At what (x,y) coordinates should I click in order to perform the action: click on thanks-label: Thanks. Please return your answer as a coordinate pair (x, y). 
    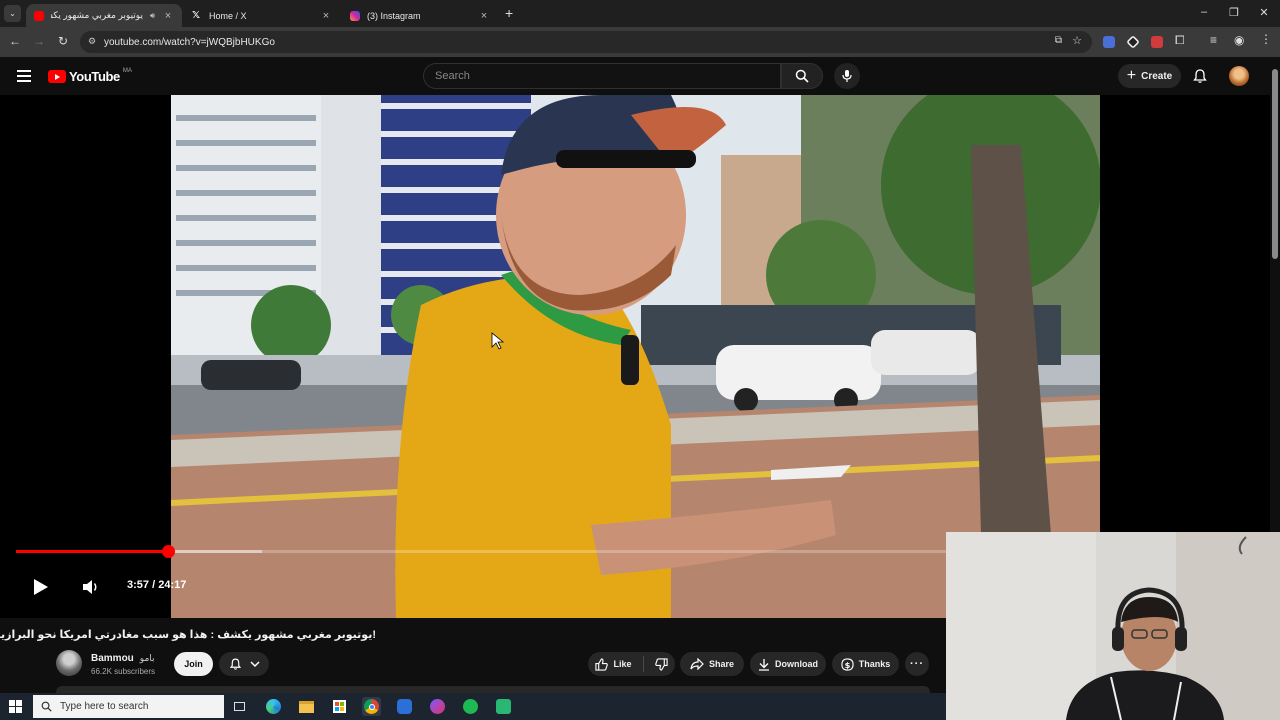
    Looking at the image, I should click on (874, 664).